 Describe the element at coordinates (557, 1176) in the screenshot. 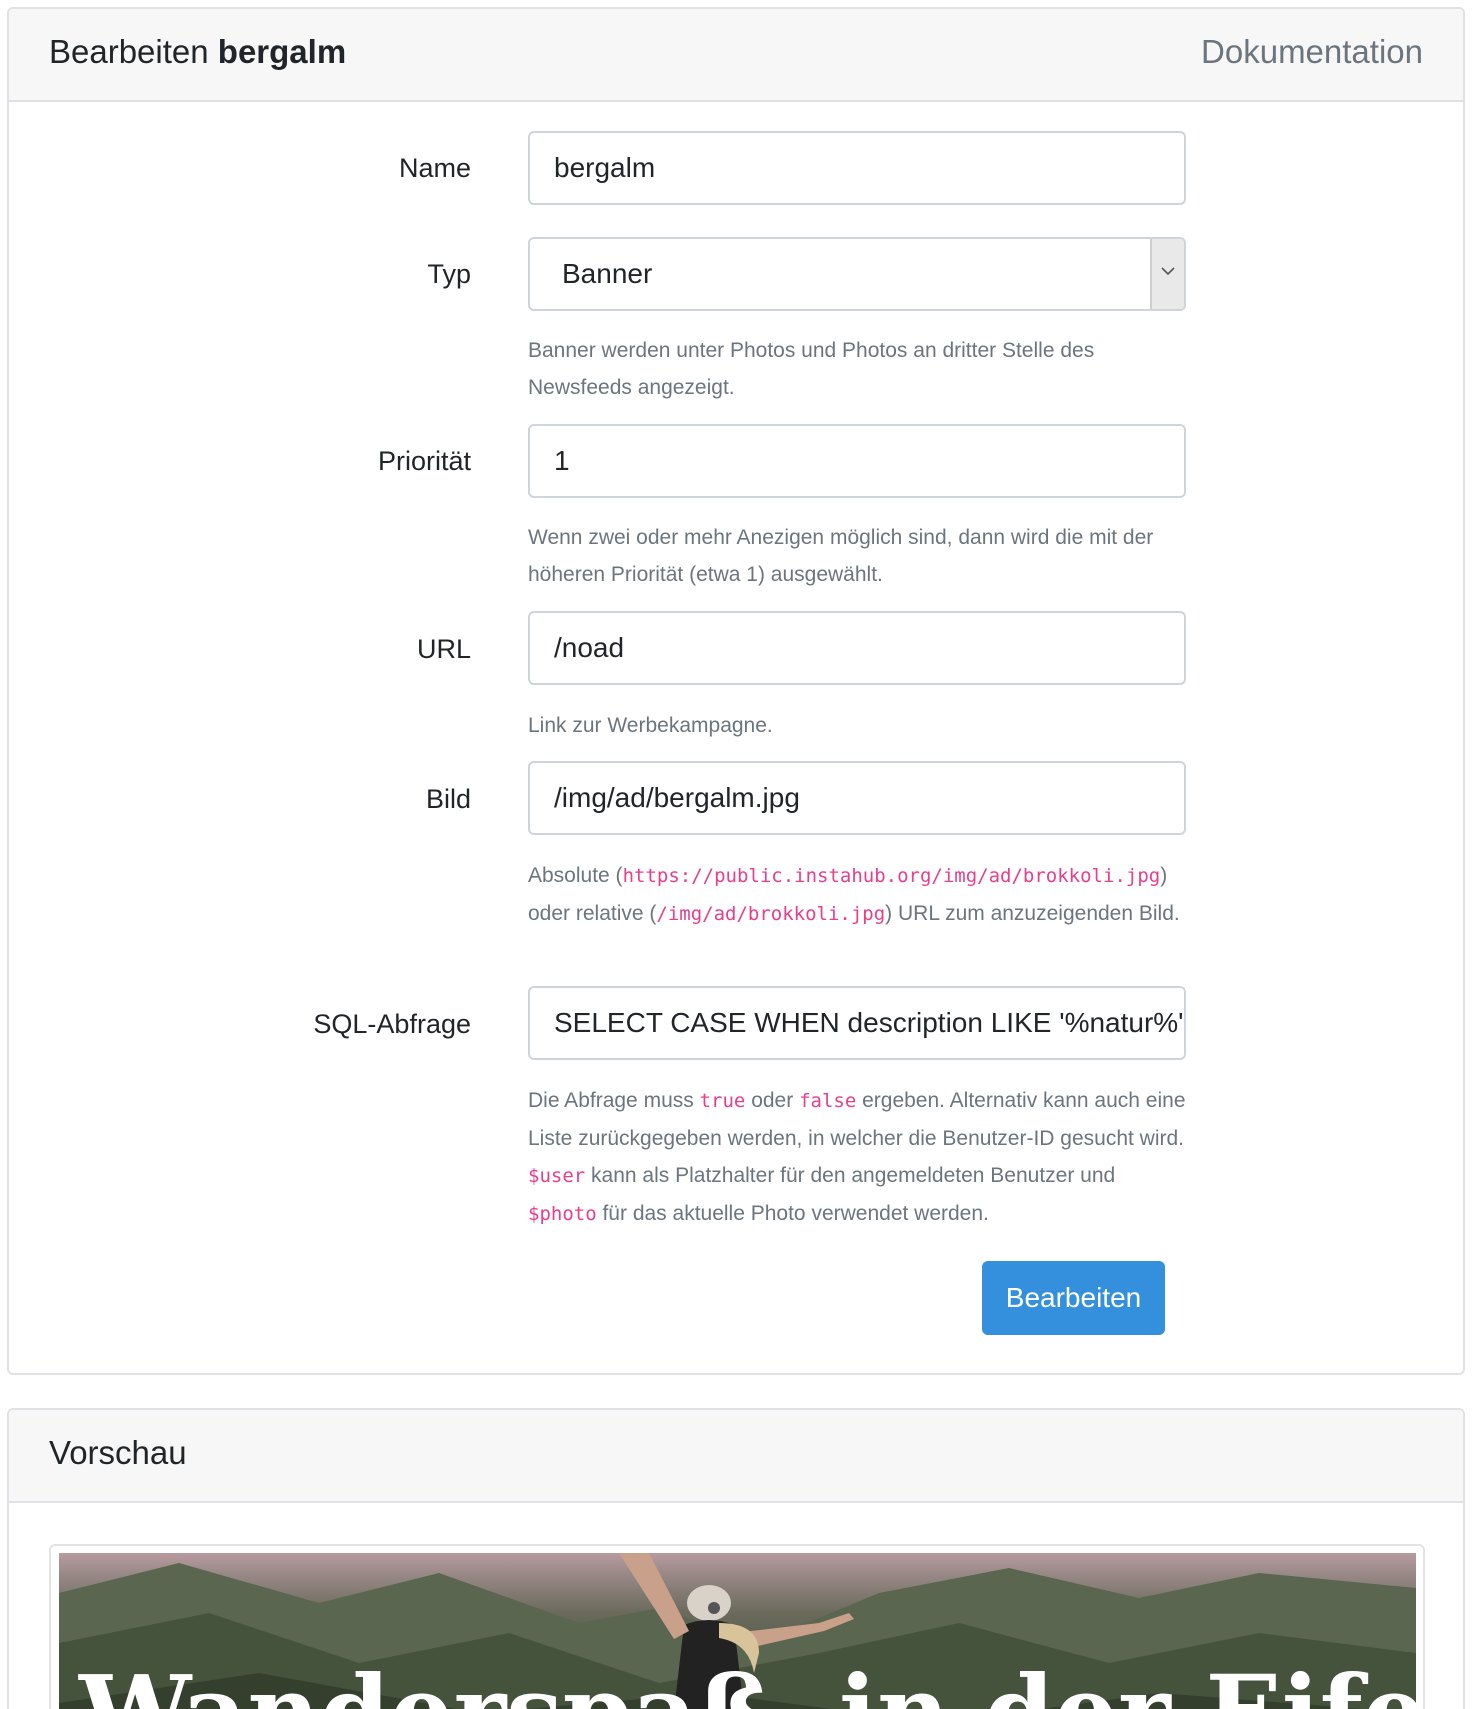

I see `code-user: $user` at that location.